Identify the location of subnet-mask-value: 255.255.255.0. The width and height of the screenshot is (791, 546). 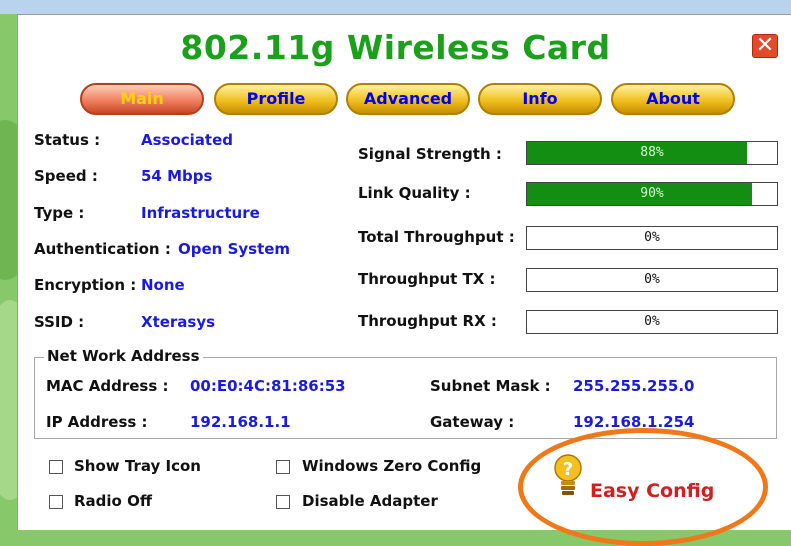
(634, 386).